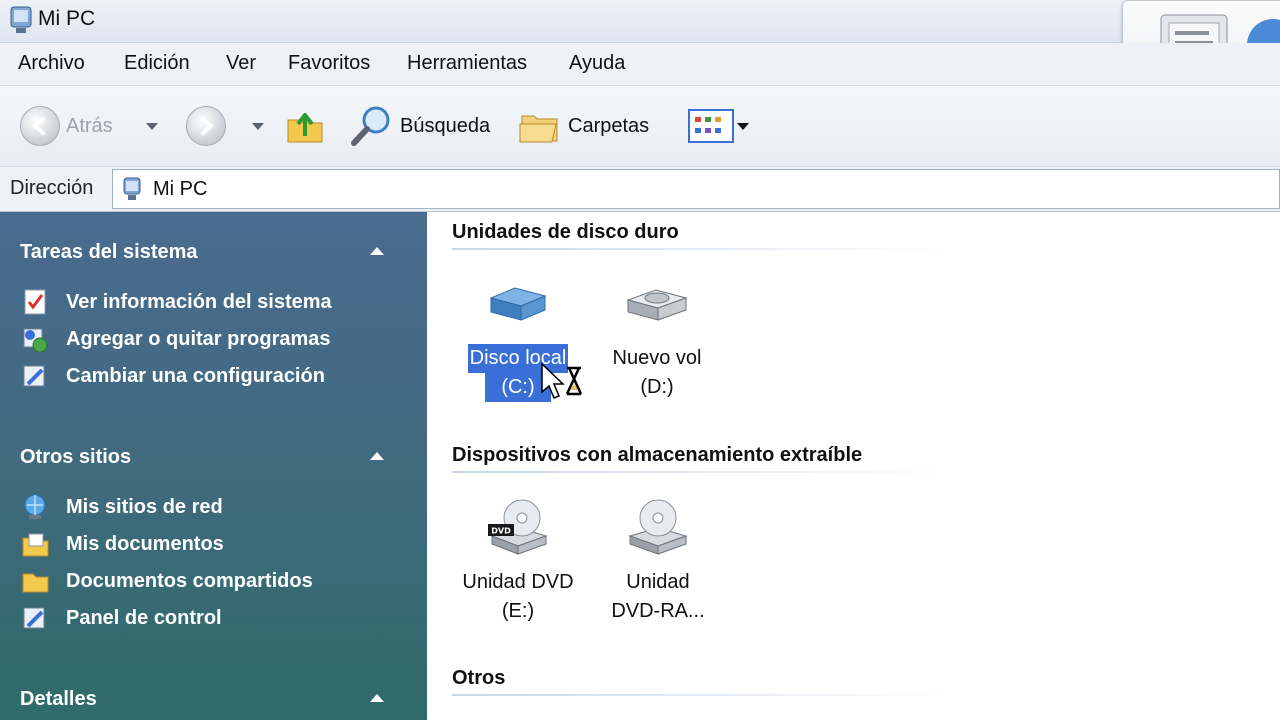 The image size is (1280, 720). I want to click on dvd-drive-icon: DVD, so click(518, 527).